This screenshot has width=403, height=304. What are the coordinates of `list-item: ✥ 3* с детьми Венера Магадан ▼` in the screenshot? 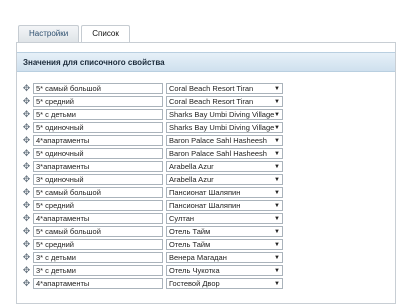 It's located at (206, 257).